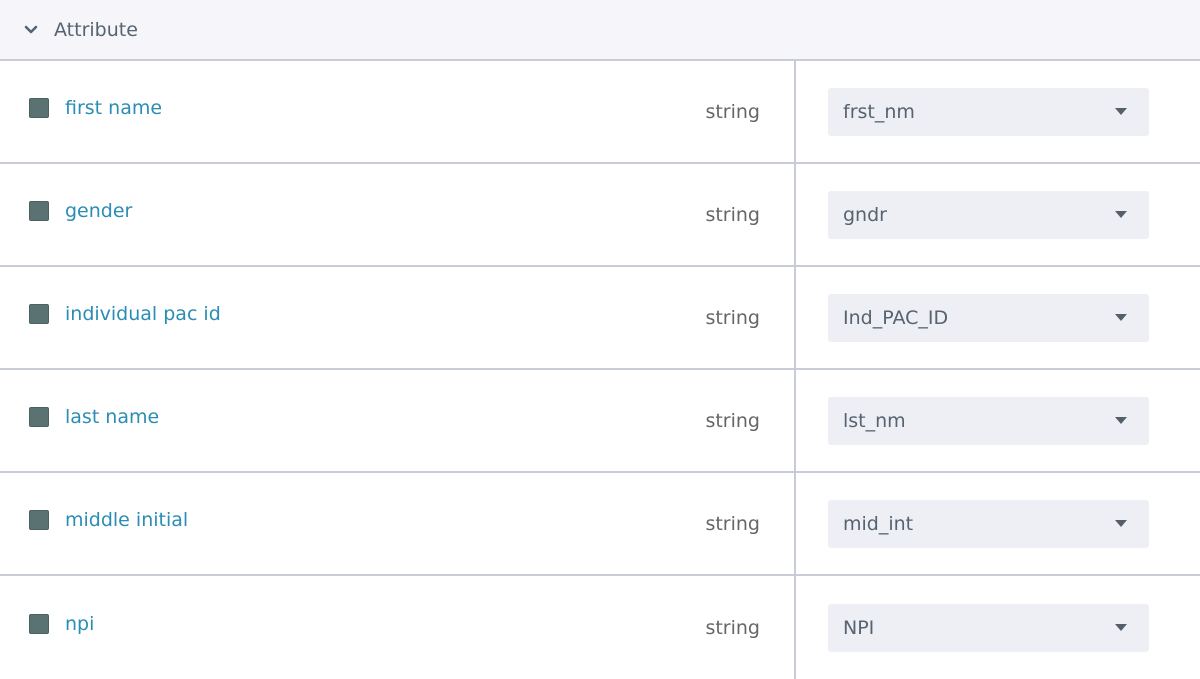  What do you see at coordinates (988, 523) in the screenshot?
I see `mapping-select: mid_int` at bounding box center [988, 523].